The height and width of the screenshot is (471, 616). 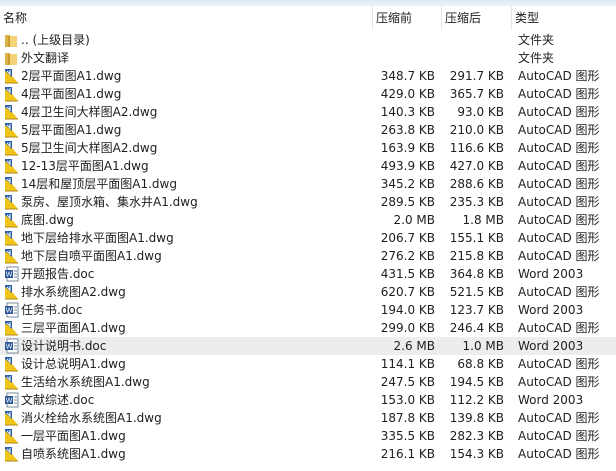 I want to click on compressed-size: 1.8 MB, so click(x=483, y=220).